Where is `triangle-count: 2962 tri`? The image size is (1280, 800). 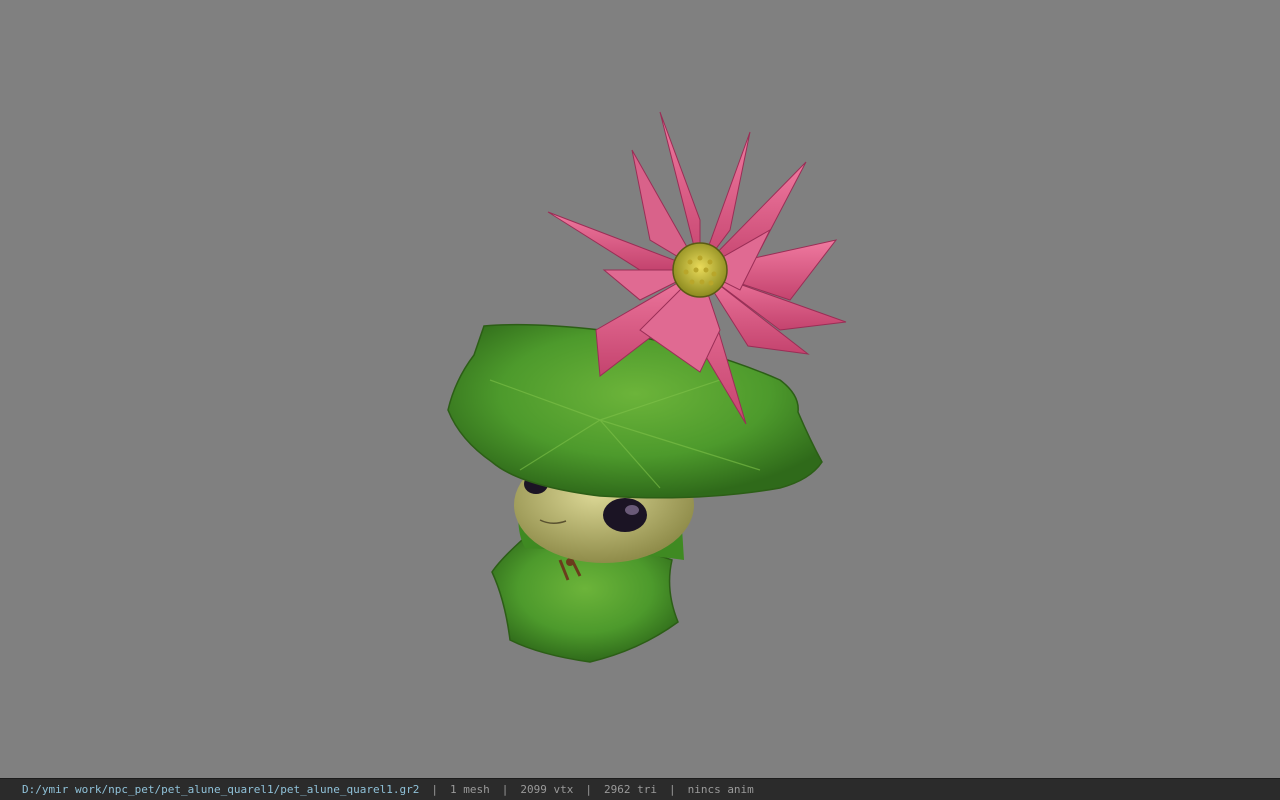
triangle-count: 2962 tri is located at coordinates (630, 789).